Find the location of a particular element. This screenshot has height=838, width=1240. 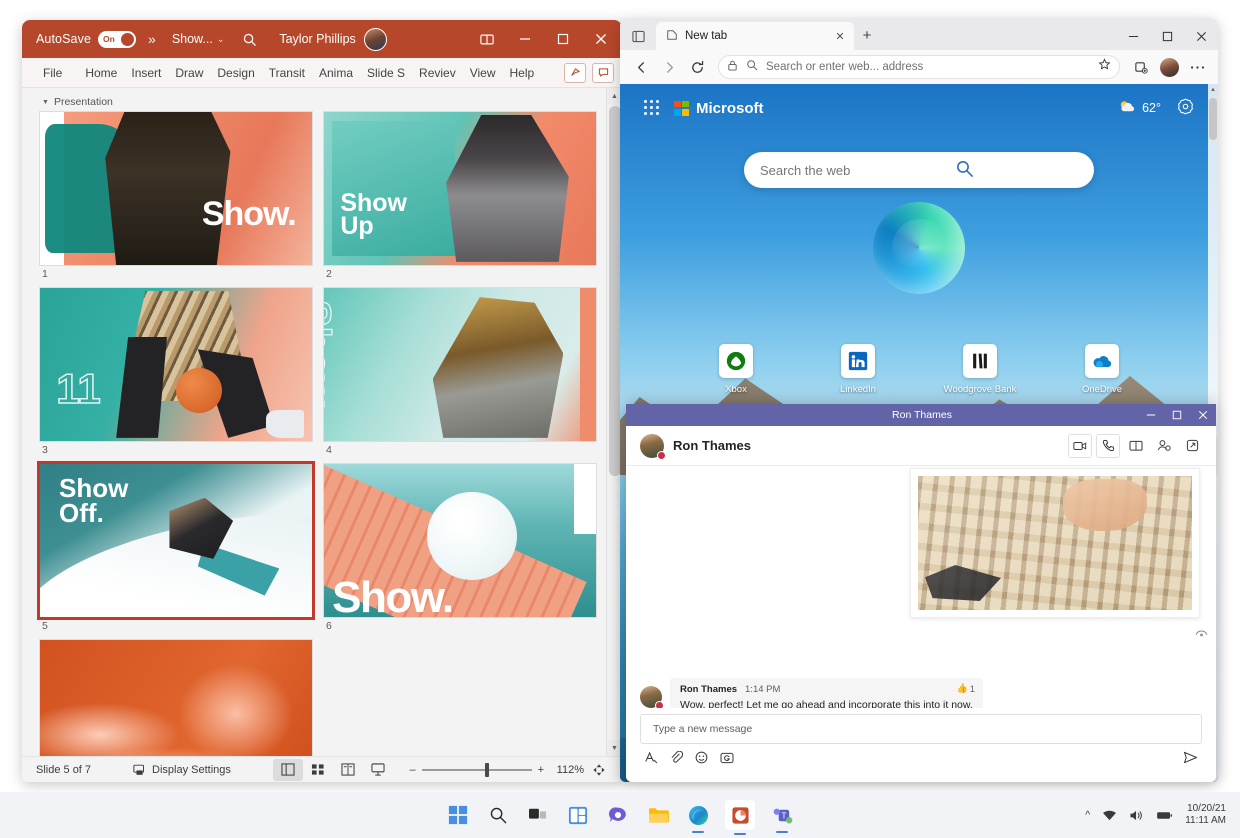

slide-thumbnail-5: Show Off. 5 is located at coordinates (176, 548).